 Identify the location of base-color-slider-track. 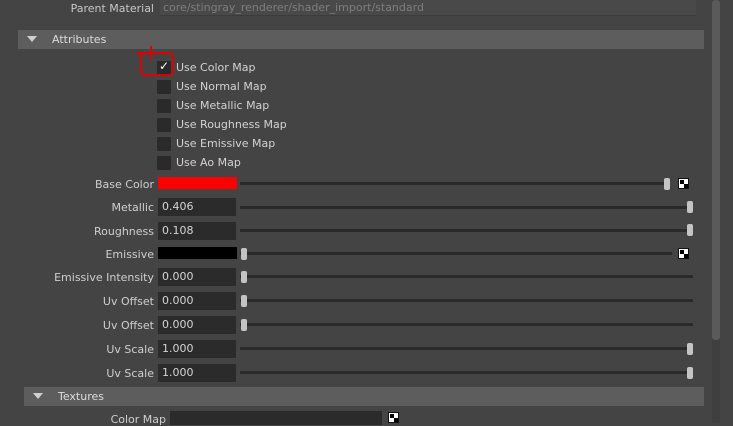
(455, 183).